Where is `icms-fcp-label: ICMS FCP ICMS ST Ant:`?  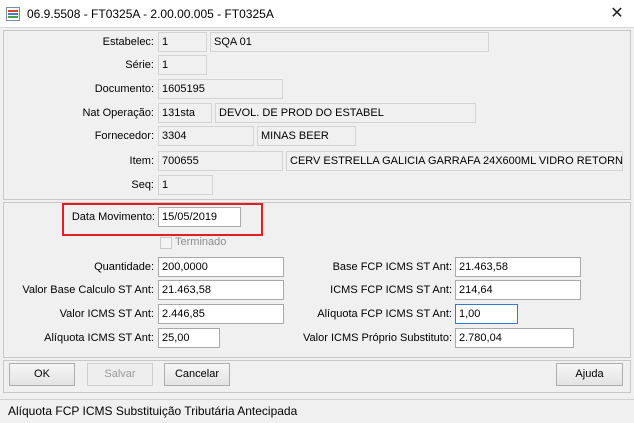 icms-fcp-label: ICMS FCP ICMS ST Ant: is located at coordinates (391, 290).